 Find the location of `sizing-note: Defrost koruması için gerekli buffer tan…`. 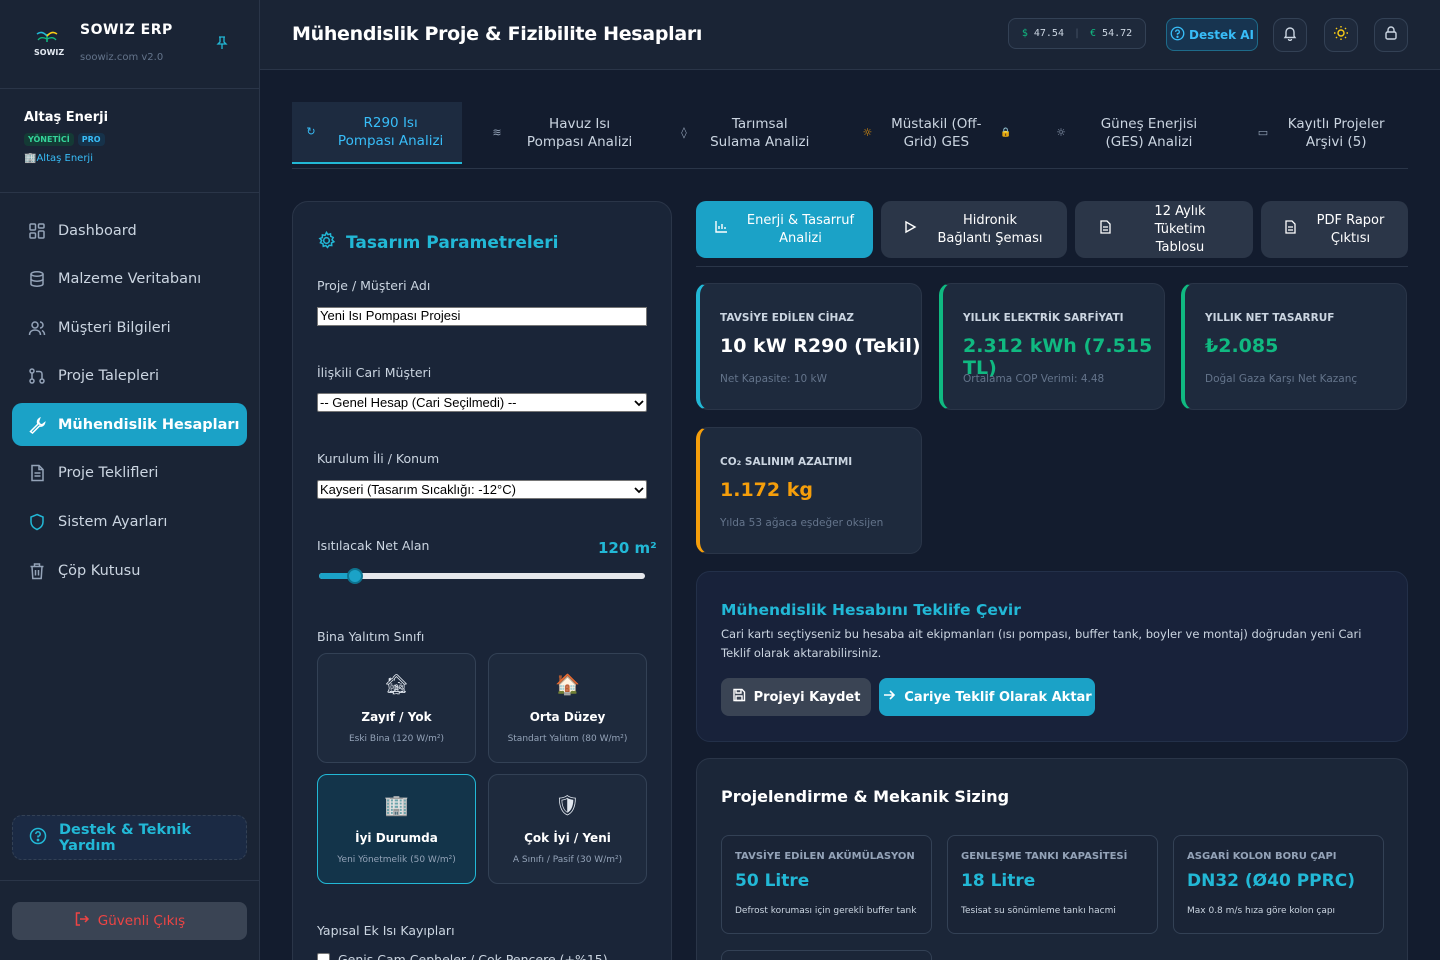

sizing-note: Defrost koruması için gerekli buffer tan… is located at coordinates (826, 911).